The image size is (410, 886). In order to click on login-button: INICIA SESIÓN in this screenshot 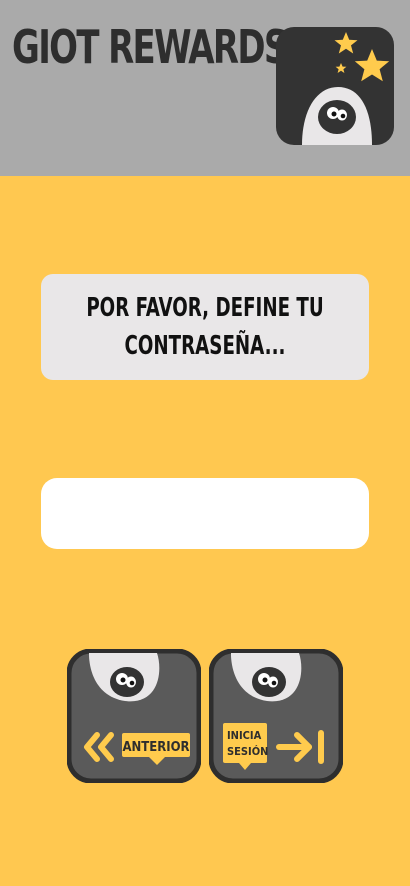, I will do `click(276, 716)`.